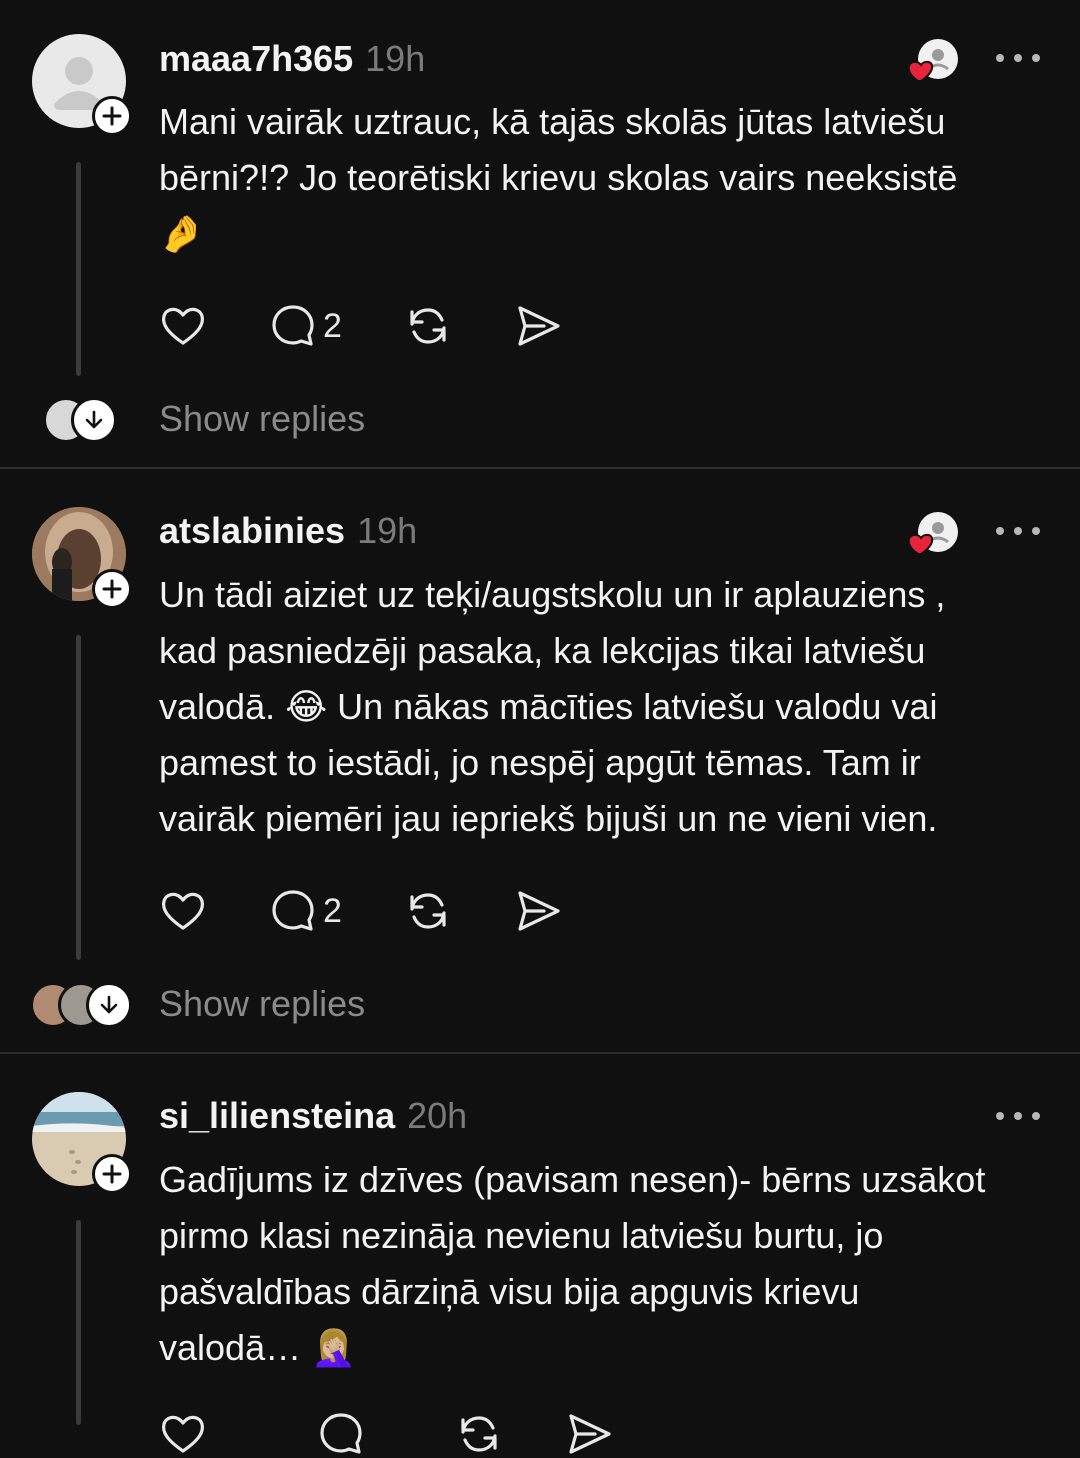 This screenshot has height=1458, width=1080. I want to click on username: atslabinies, so click(252, 531).